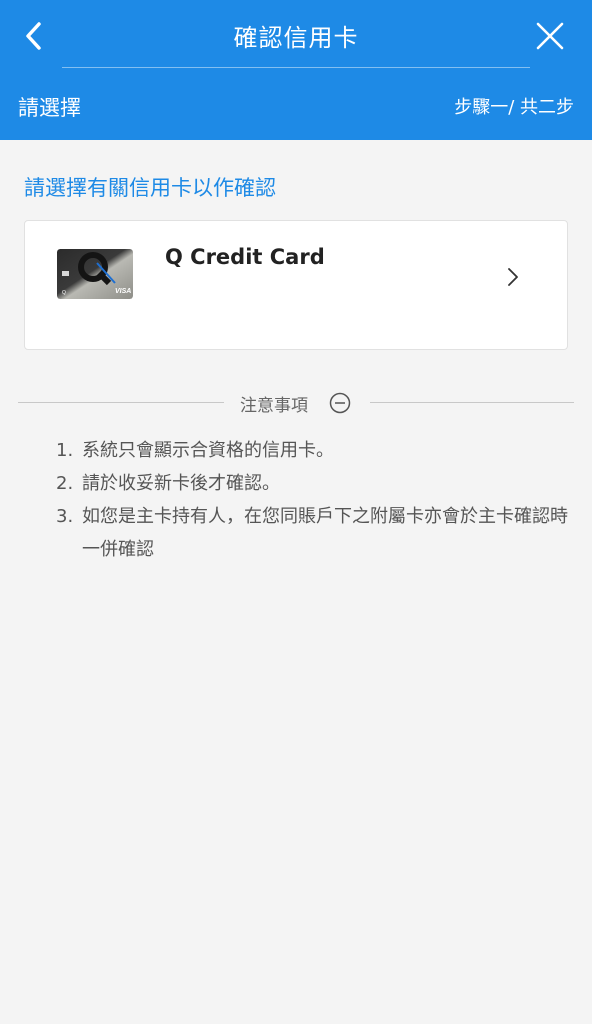 This screenshot has height=1024, width=592. I want to click on list-text: 系統只會顯示合資格的信用卡。, so click(208, 450).